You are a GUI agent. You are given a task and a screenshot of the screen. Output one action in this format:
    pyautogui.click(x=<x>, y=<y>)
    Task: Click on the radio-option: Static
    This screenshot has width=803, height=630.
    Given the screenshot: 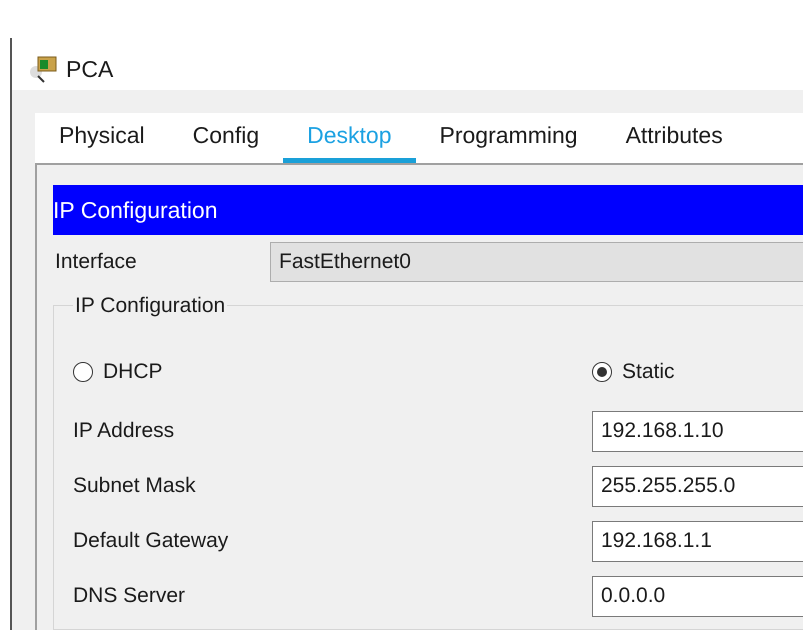 What is the action you would take?
    pyautogui.click(x=633, y=372)
    